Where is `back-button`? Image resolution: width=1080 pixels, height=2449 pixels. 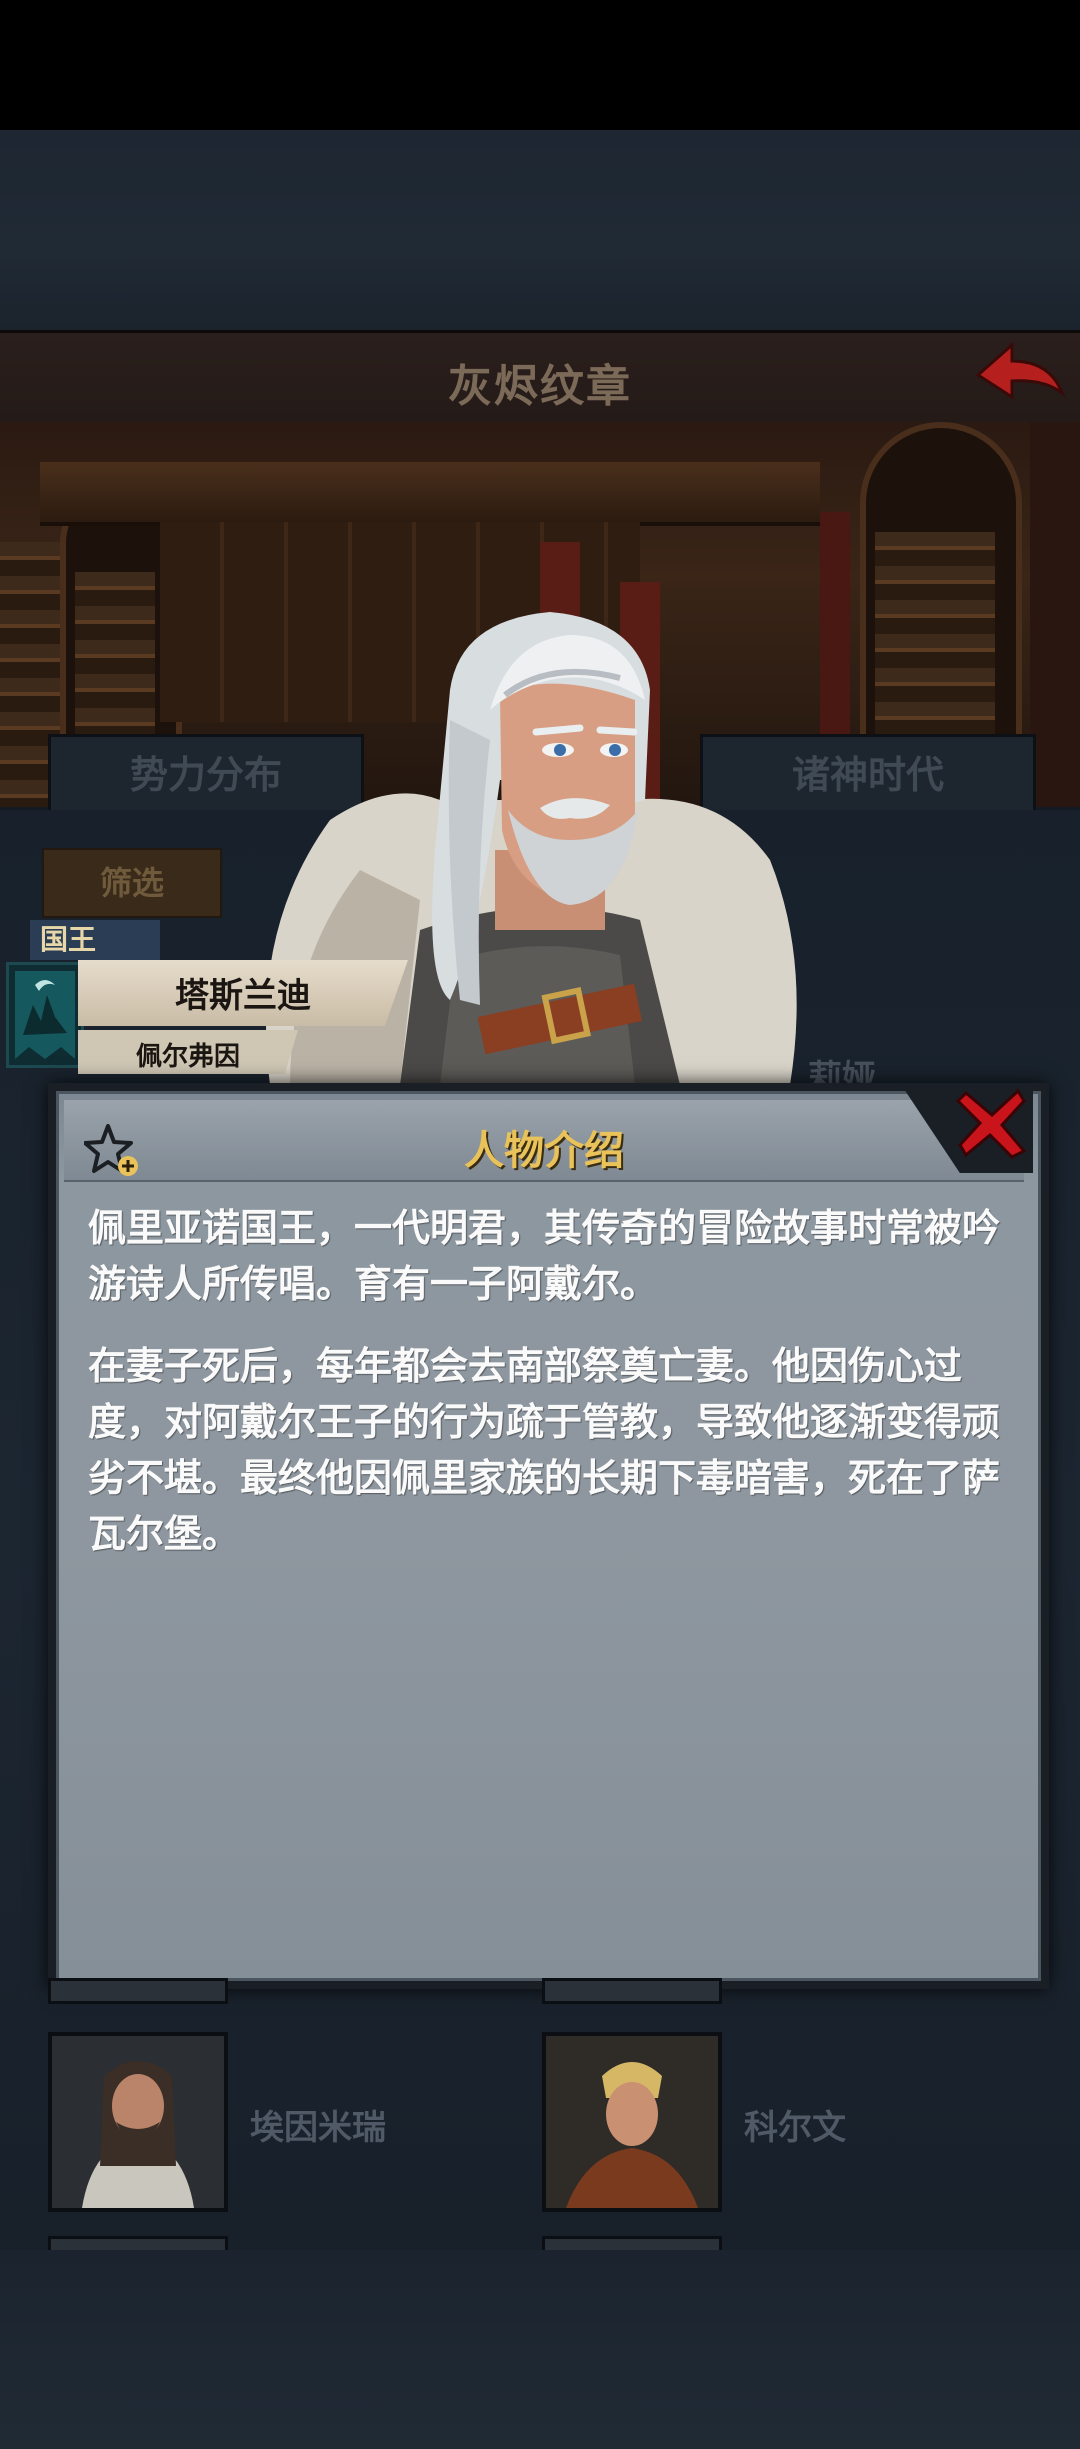
back-button is located at coordinates (1020, 375).